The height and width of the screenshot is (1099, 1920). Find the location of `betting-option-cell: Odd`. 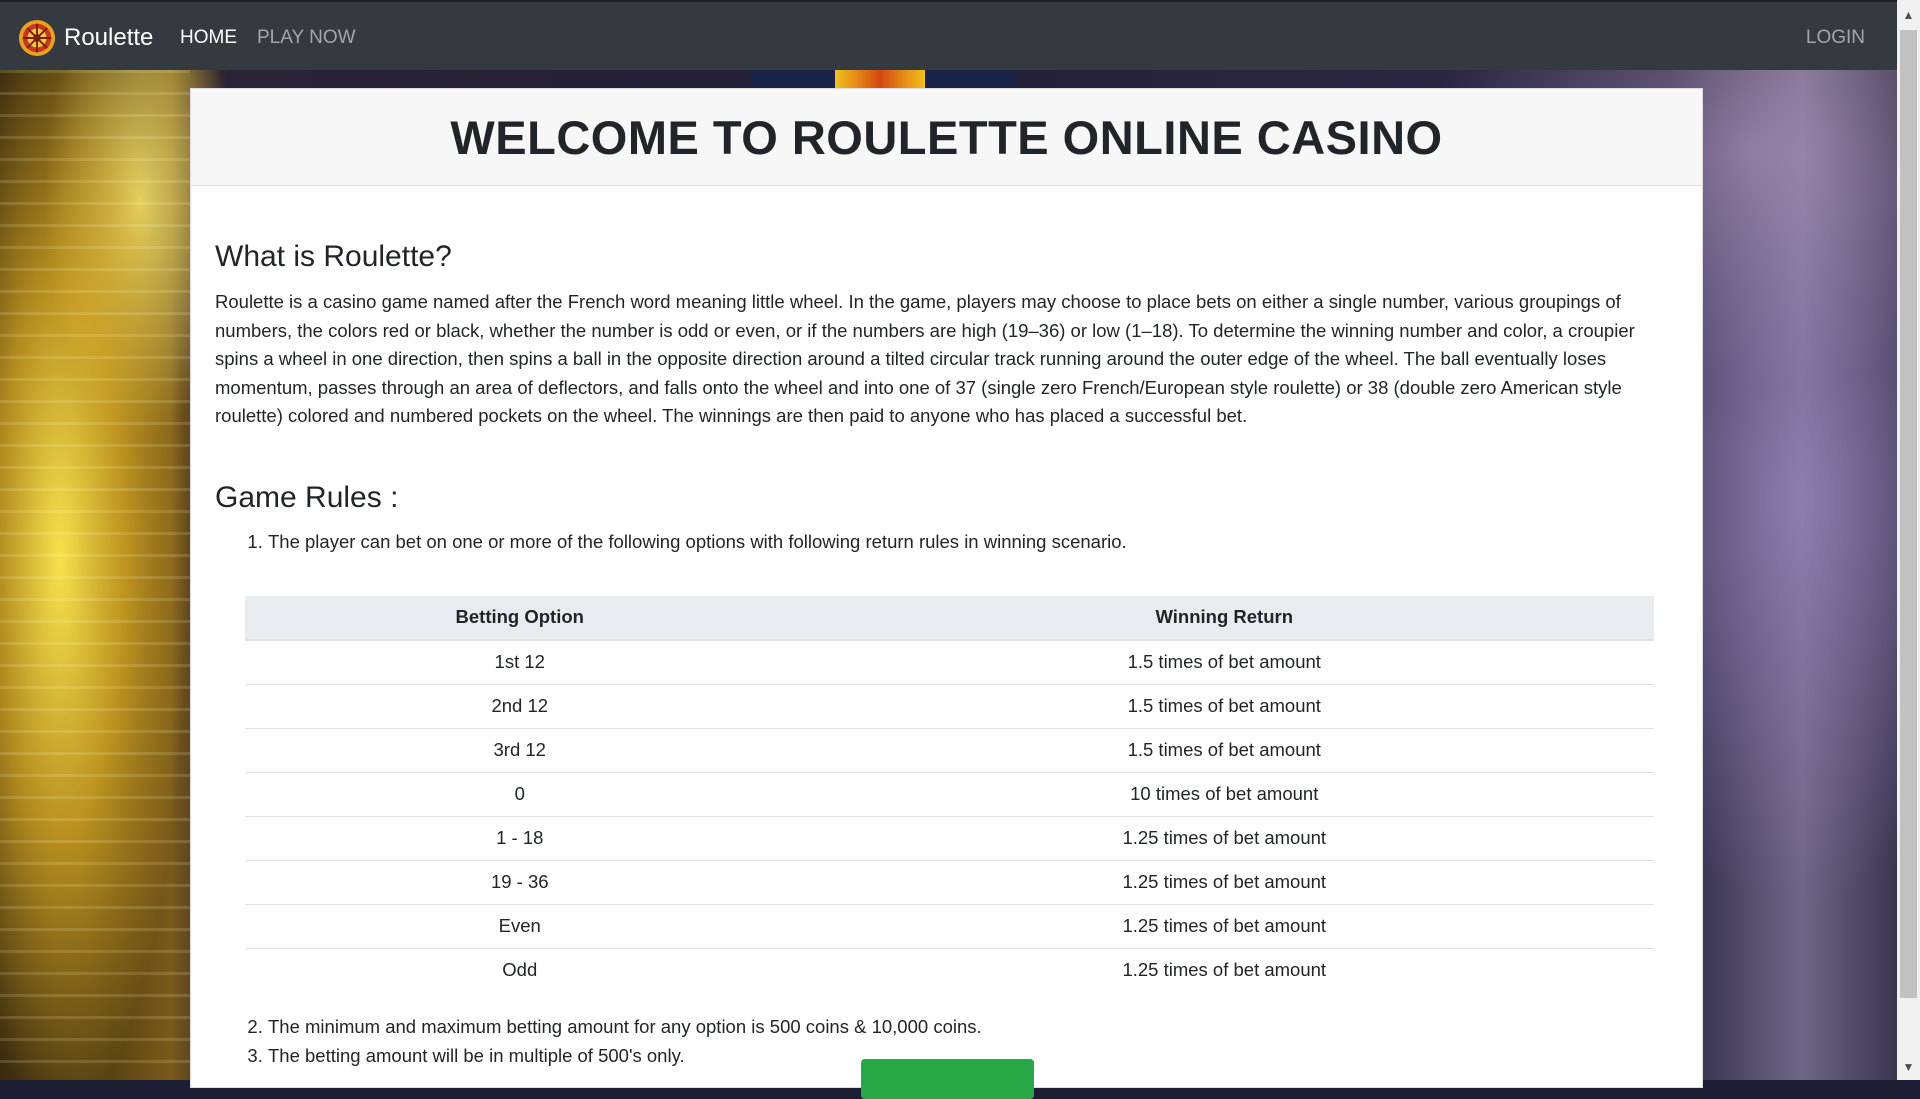

betting-option-cell: Odd is located at coordinates (520, 969).